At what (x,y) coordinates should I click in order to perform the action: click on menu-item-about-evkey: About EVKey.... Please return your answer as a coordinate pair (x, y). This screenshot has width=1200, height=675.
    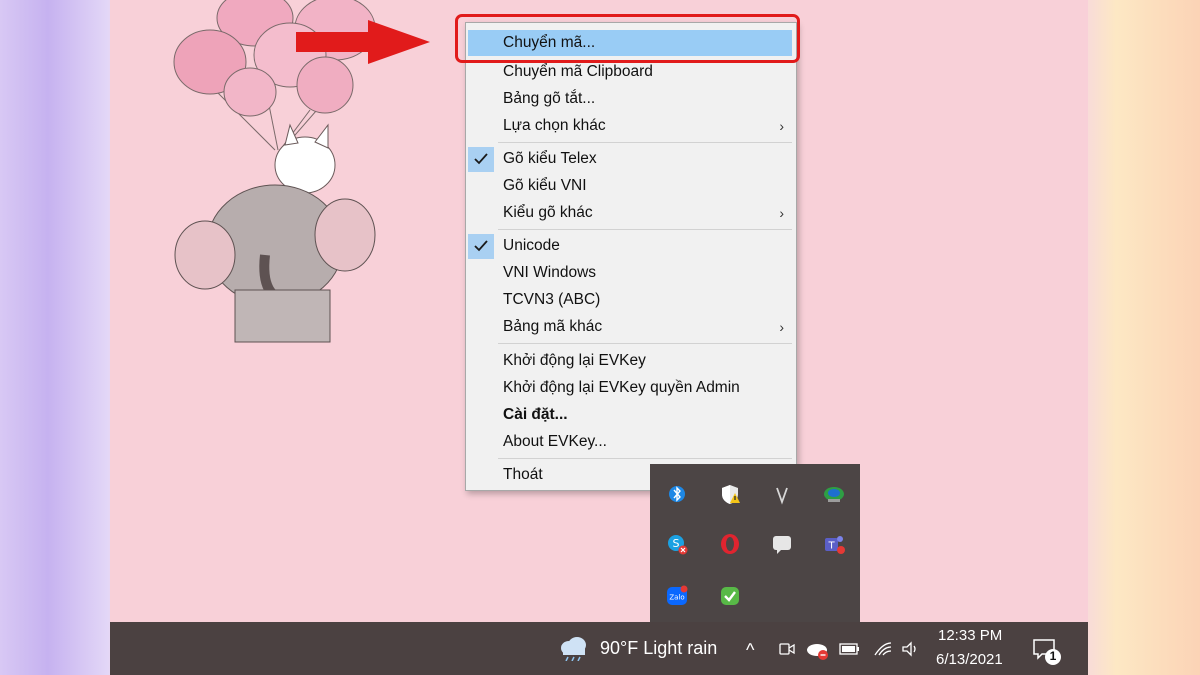
    Looking at the image, I should click on (630, 442).